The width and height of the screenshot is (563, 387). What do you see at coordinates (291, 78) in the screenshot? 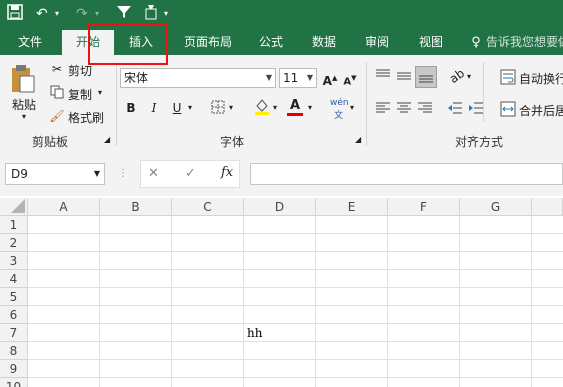
I see `font-size-value: 11` at bounding box center [291, 78].